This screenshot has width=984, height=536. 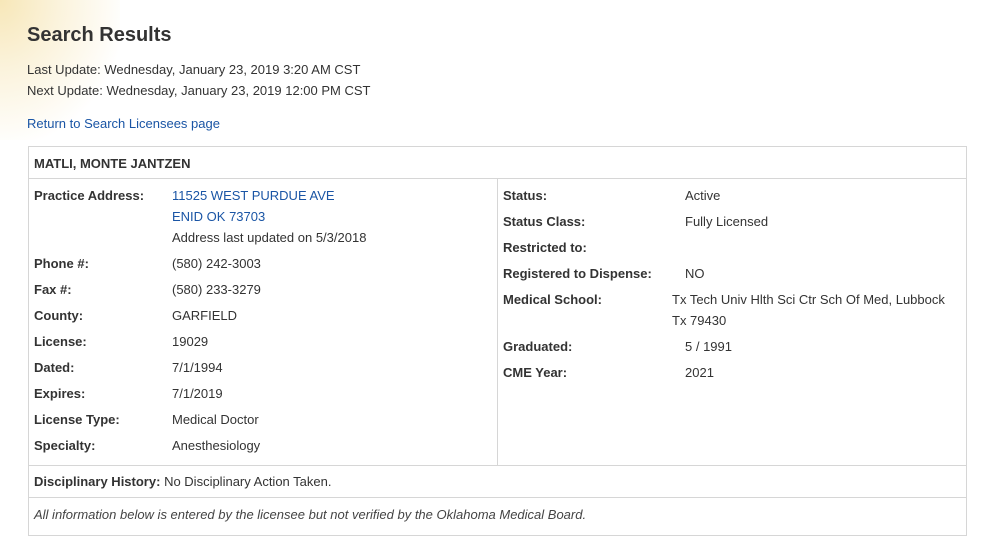 What do you see at coordinates (216, 263) in the screenshot?
I see `phone-value: (580) 242-3003` at bounding box center [216, 263].